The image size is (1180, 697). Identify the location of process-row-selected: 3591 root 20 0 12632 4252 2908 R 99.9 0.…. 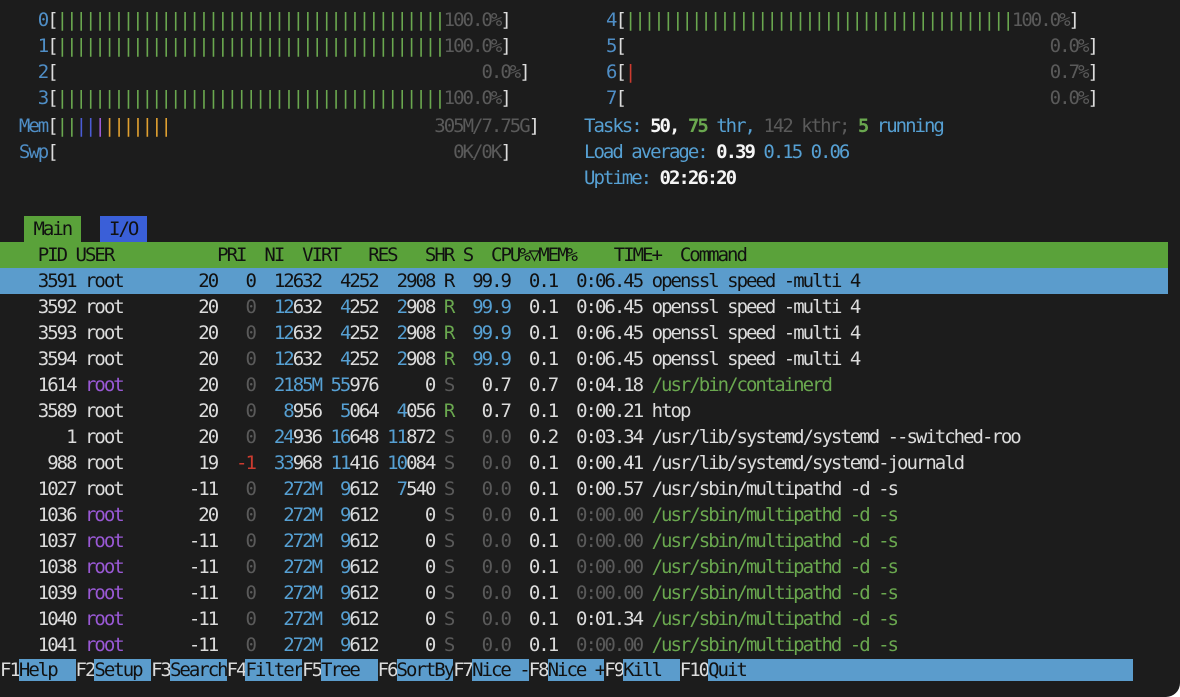
(584, 281).